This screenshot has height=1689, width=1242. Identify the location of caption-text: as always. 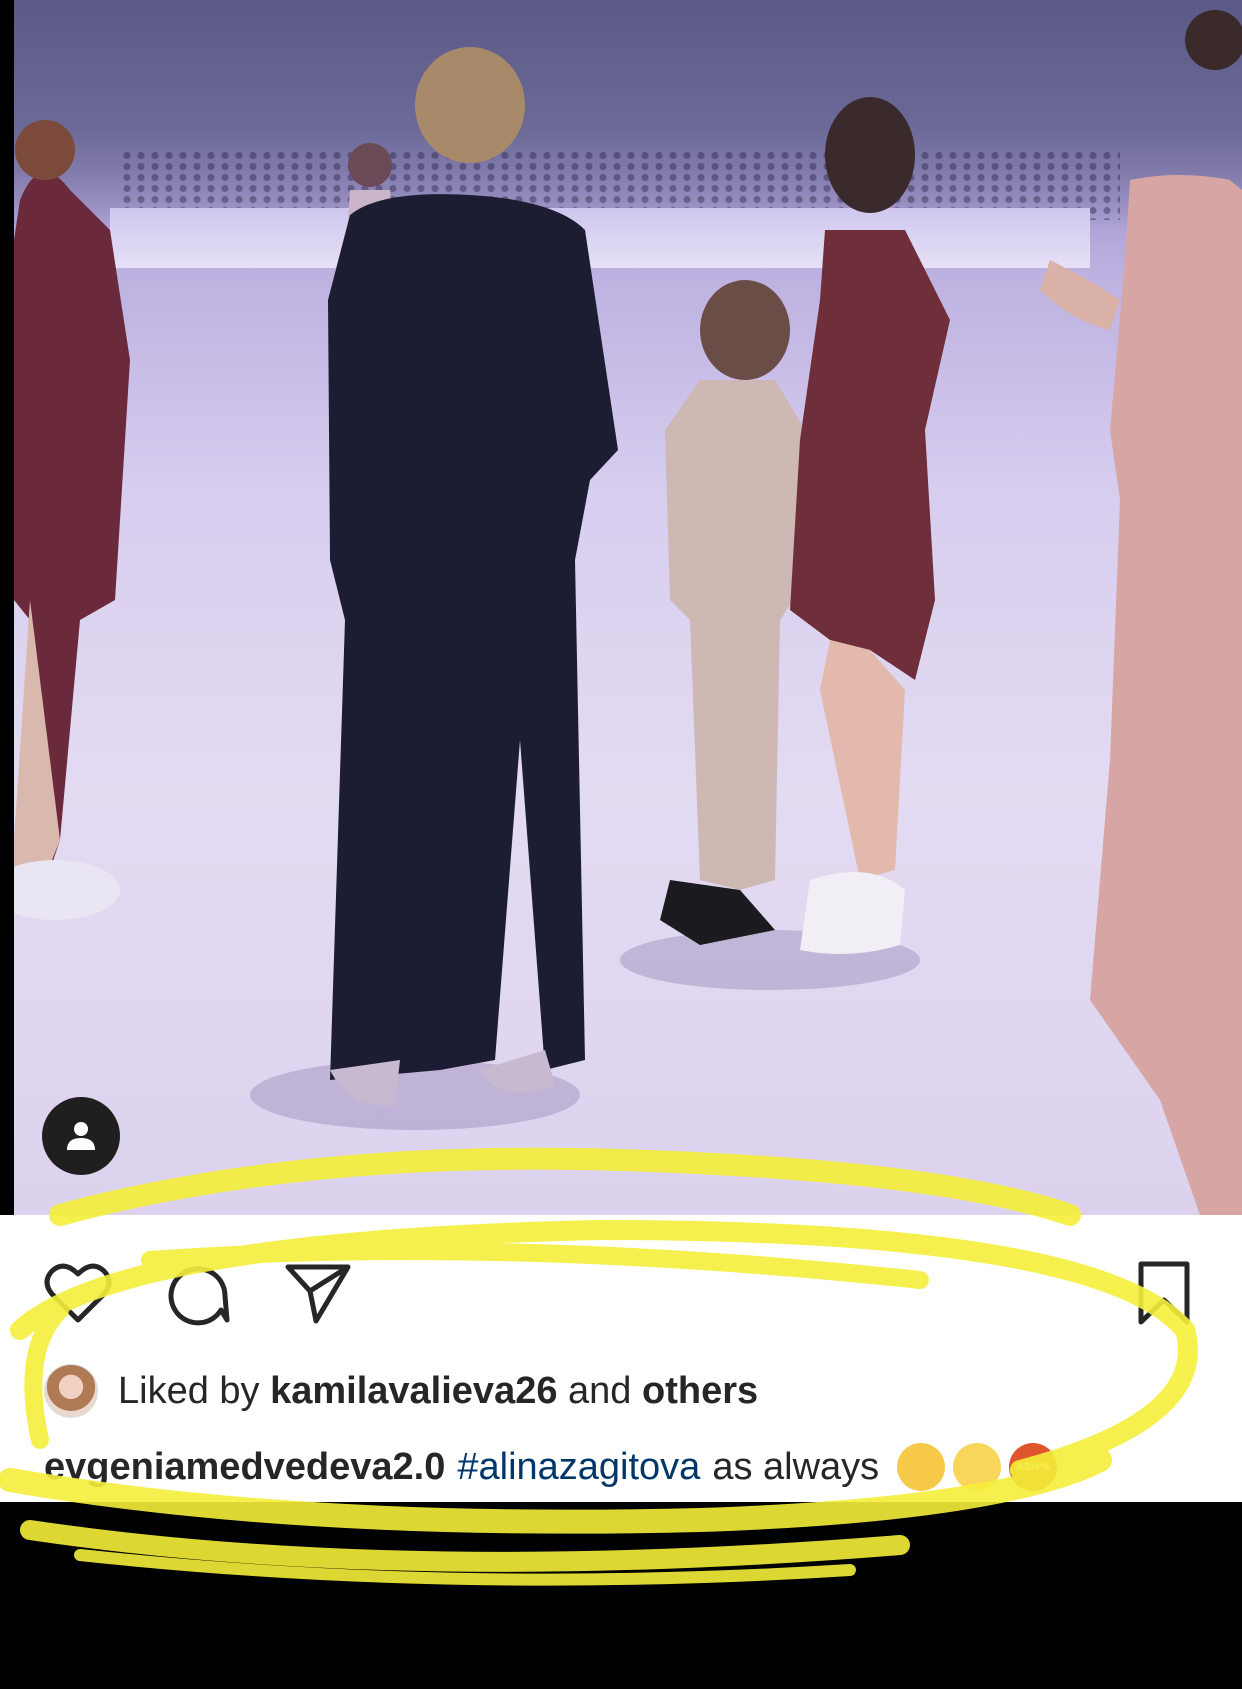
(796, 1466).